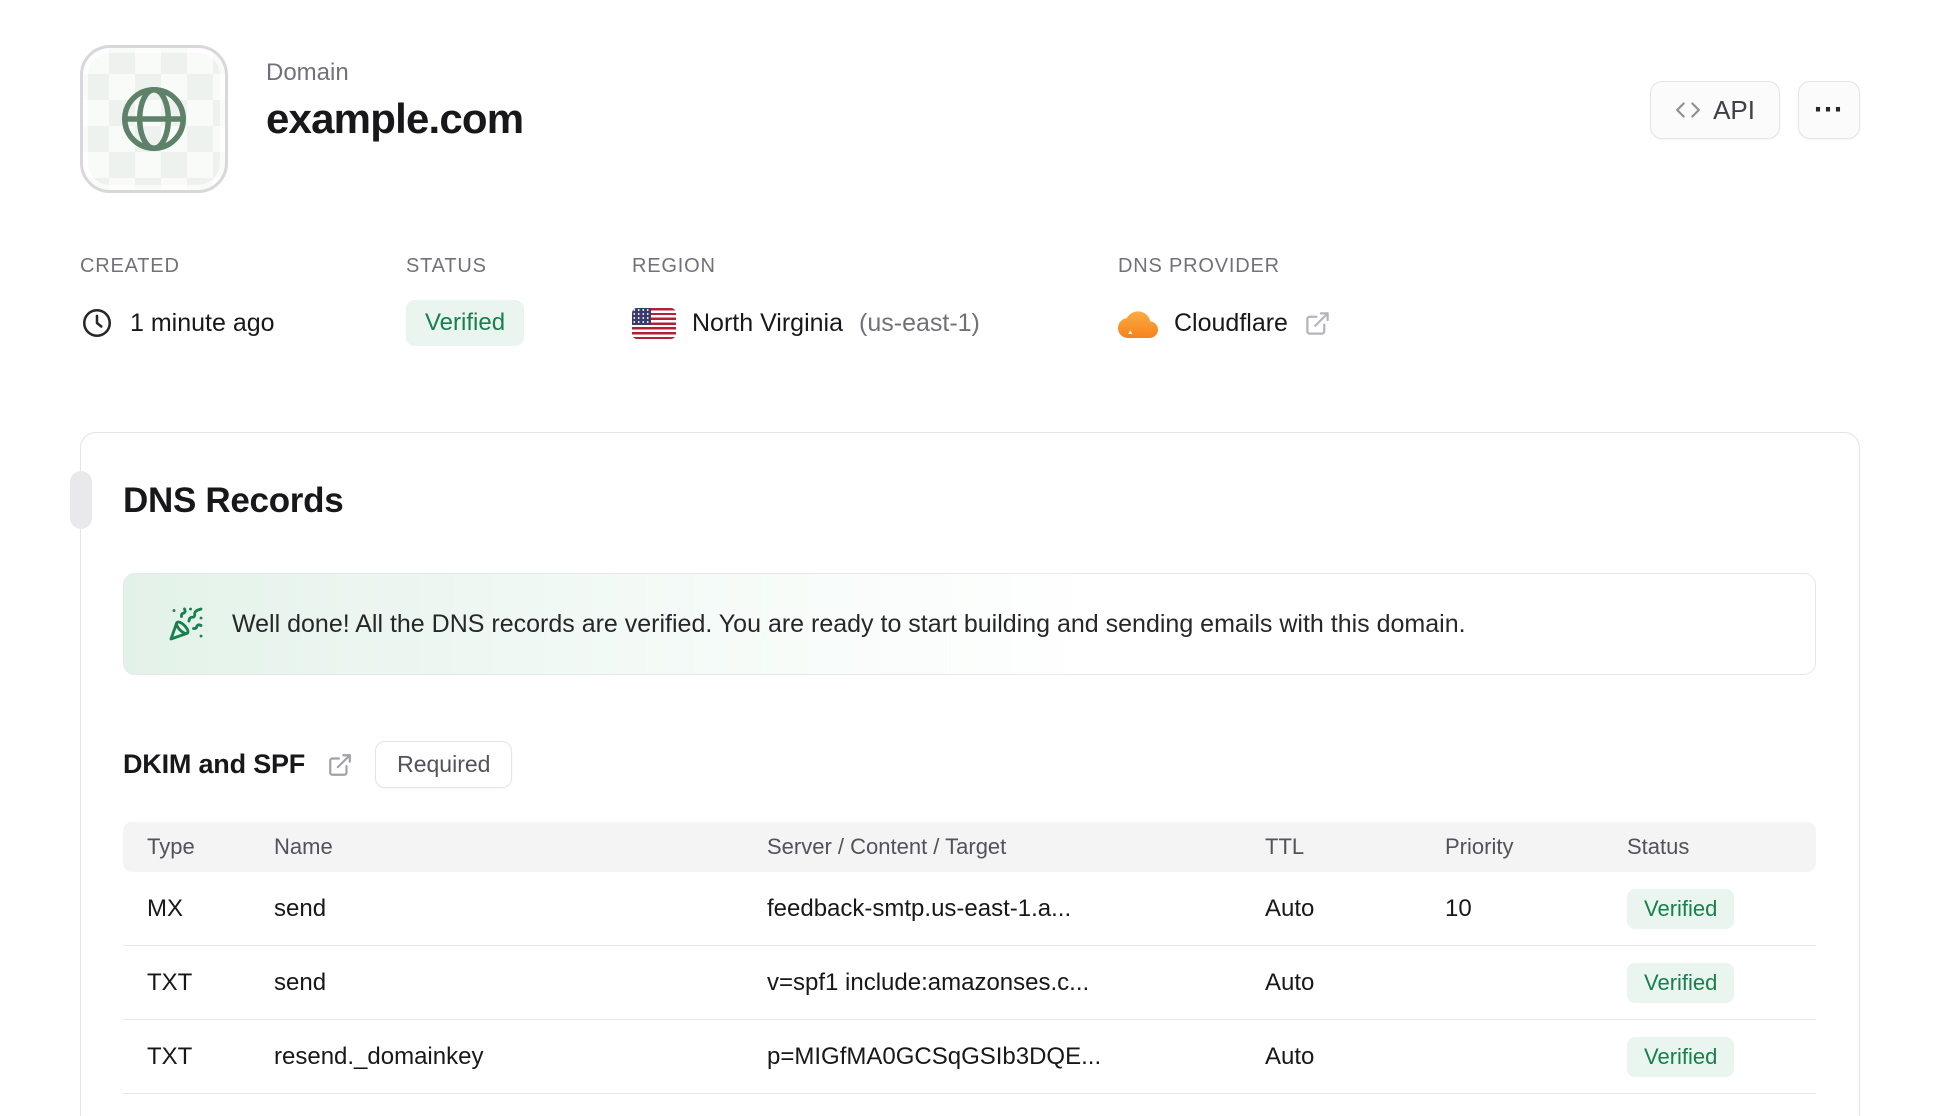  I want to click on record-name: resend._domainkey, so click(379, 1056).